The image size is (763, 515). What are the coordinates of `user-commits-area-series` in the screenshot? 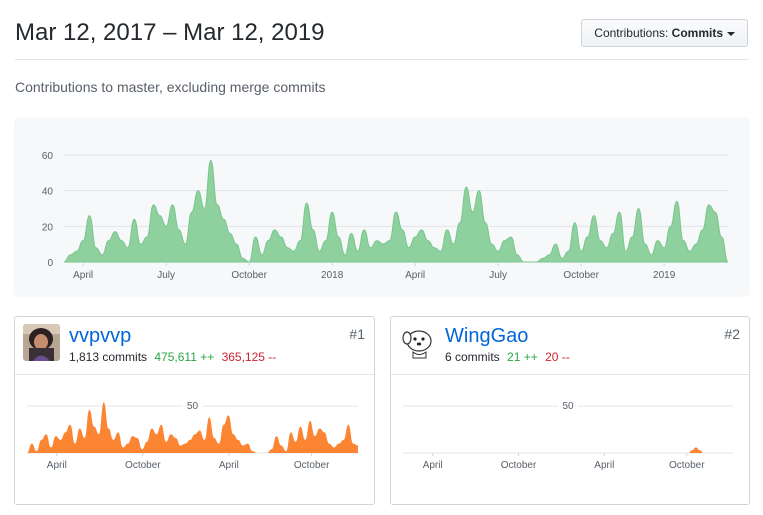 It's located at (568, 450).